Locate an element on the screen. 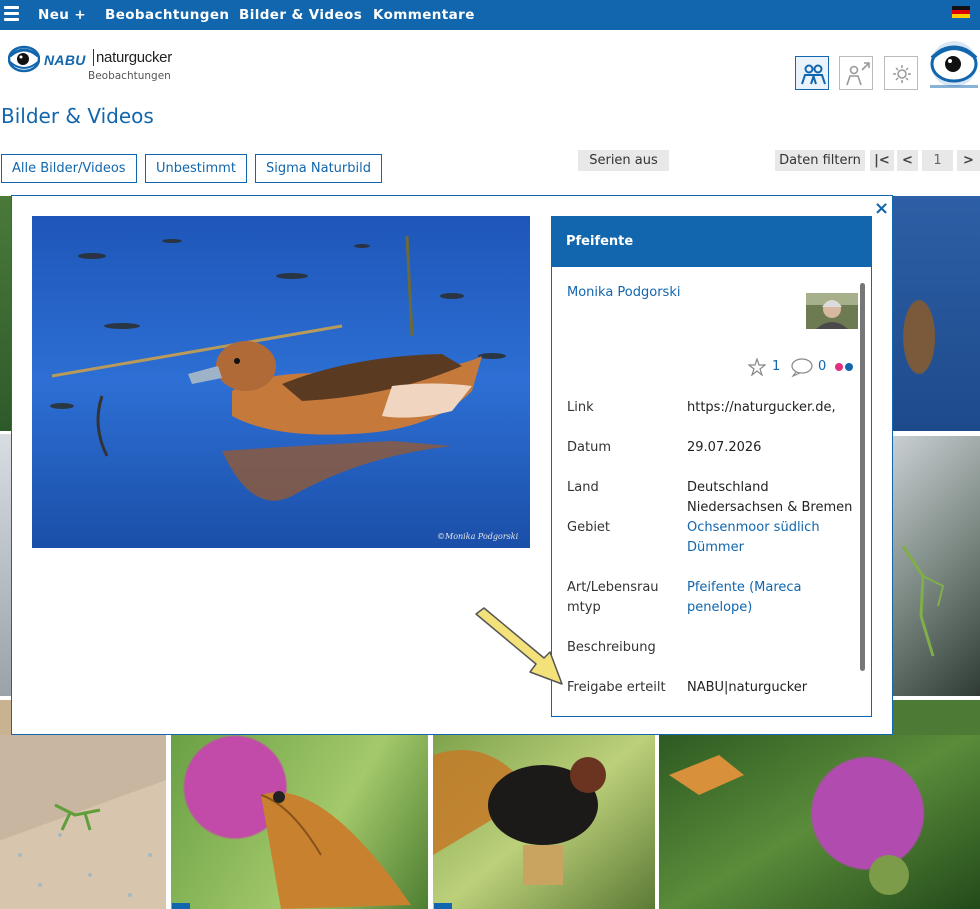 This screenshot has height=909, width=980. settings-icon is located at coordinates (902, 74).